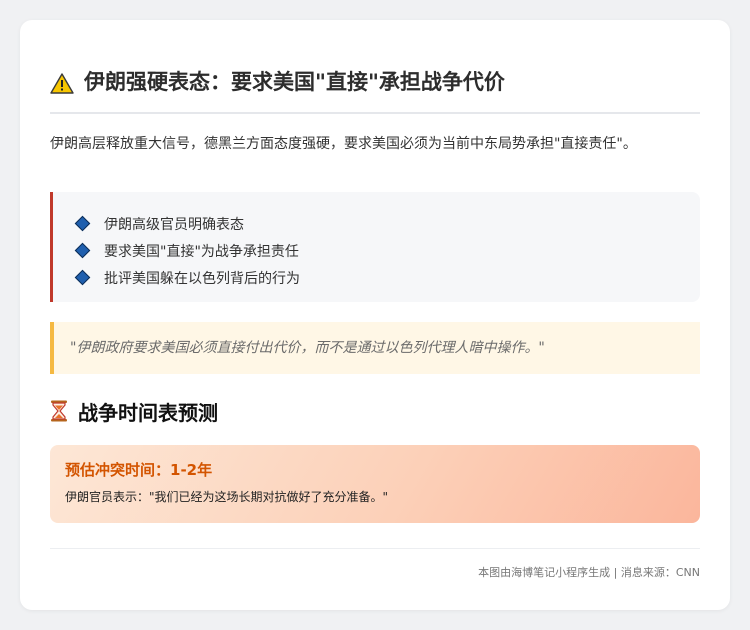  What do you see at coordinates (139, 470) in the screenshot?
I see `timeline-estimate-label: 预估冲突时间：1-2年` at bounding box center [139, 470].